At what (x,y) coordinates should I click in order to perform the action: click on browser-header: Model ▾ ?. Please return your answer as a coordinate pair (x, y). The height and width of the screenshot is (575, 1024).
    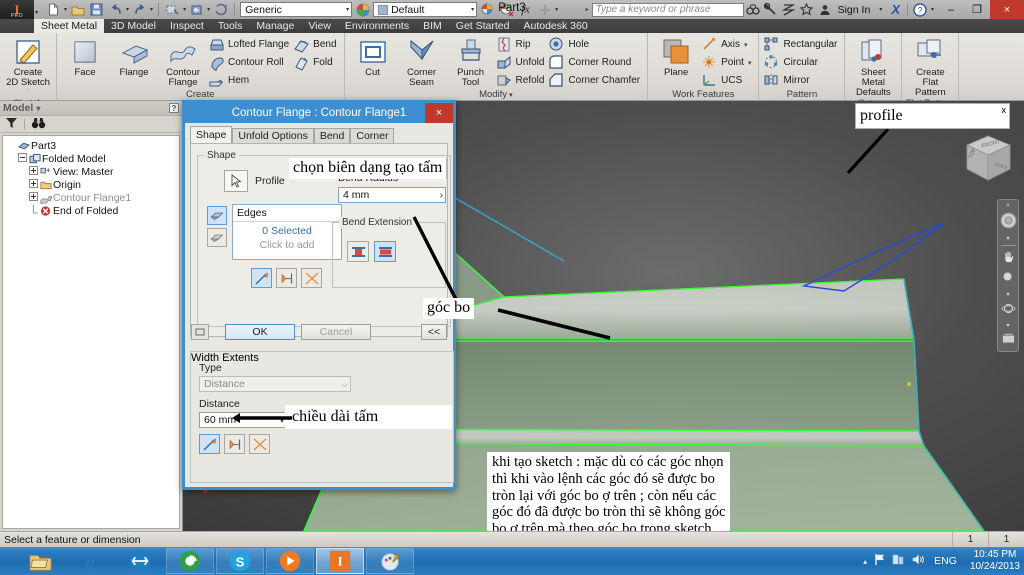
    Looking at the image, I should click on (91, 108).